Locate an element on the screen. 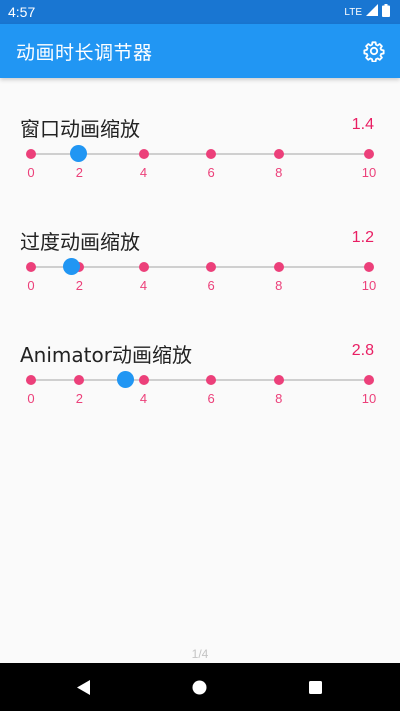 The image size is (400, 711). recent-apps-button is located at coordinates (315, 687).